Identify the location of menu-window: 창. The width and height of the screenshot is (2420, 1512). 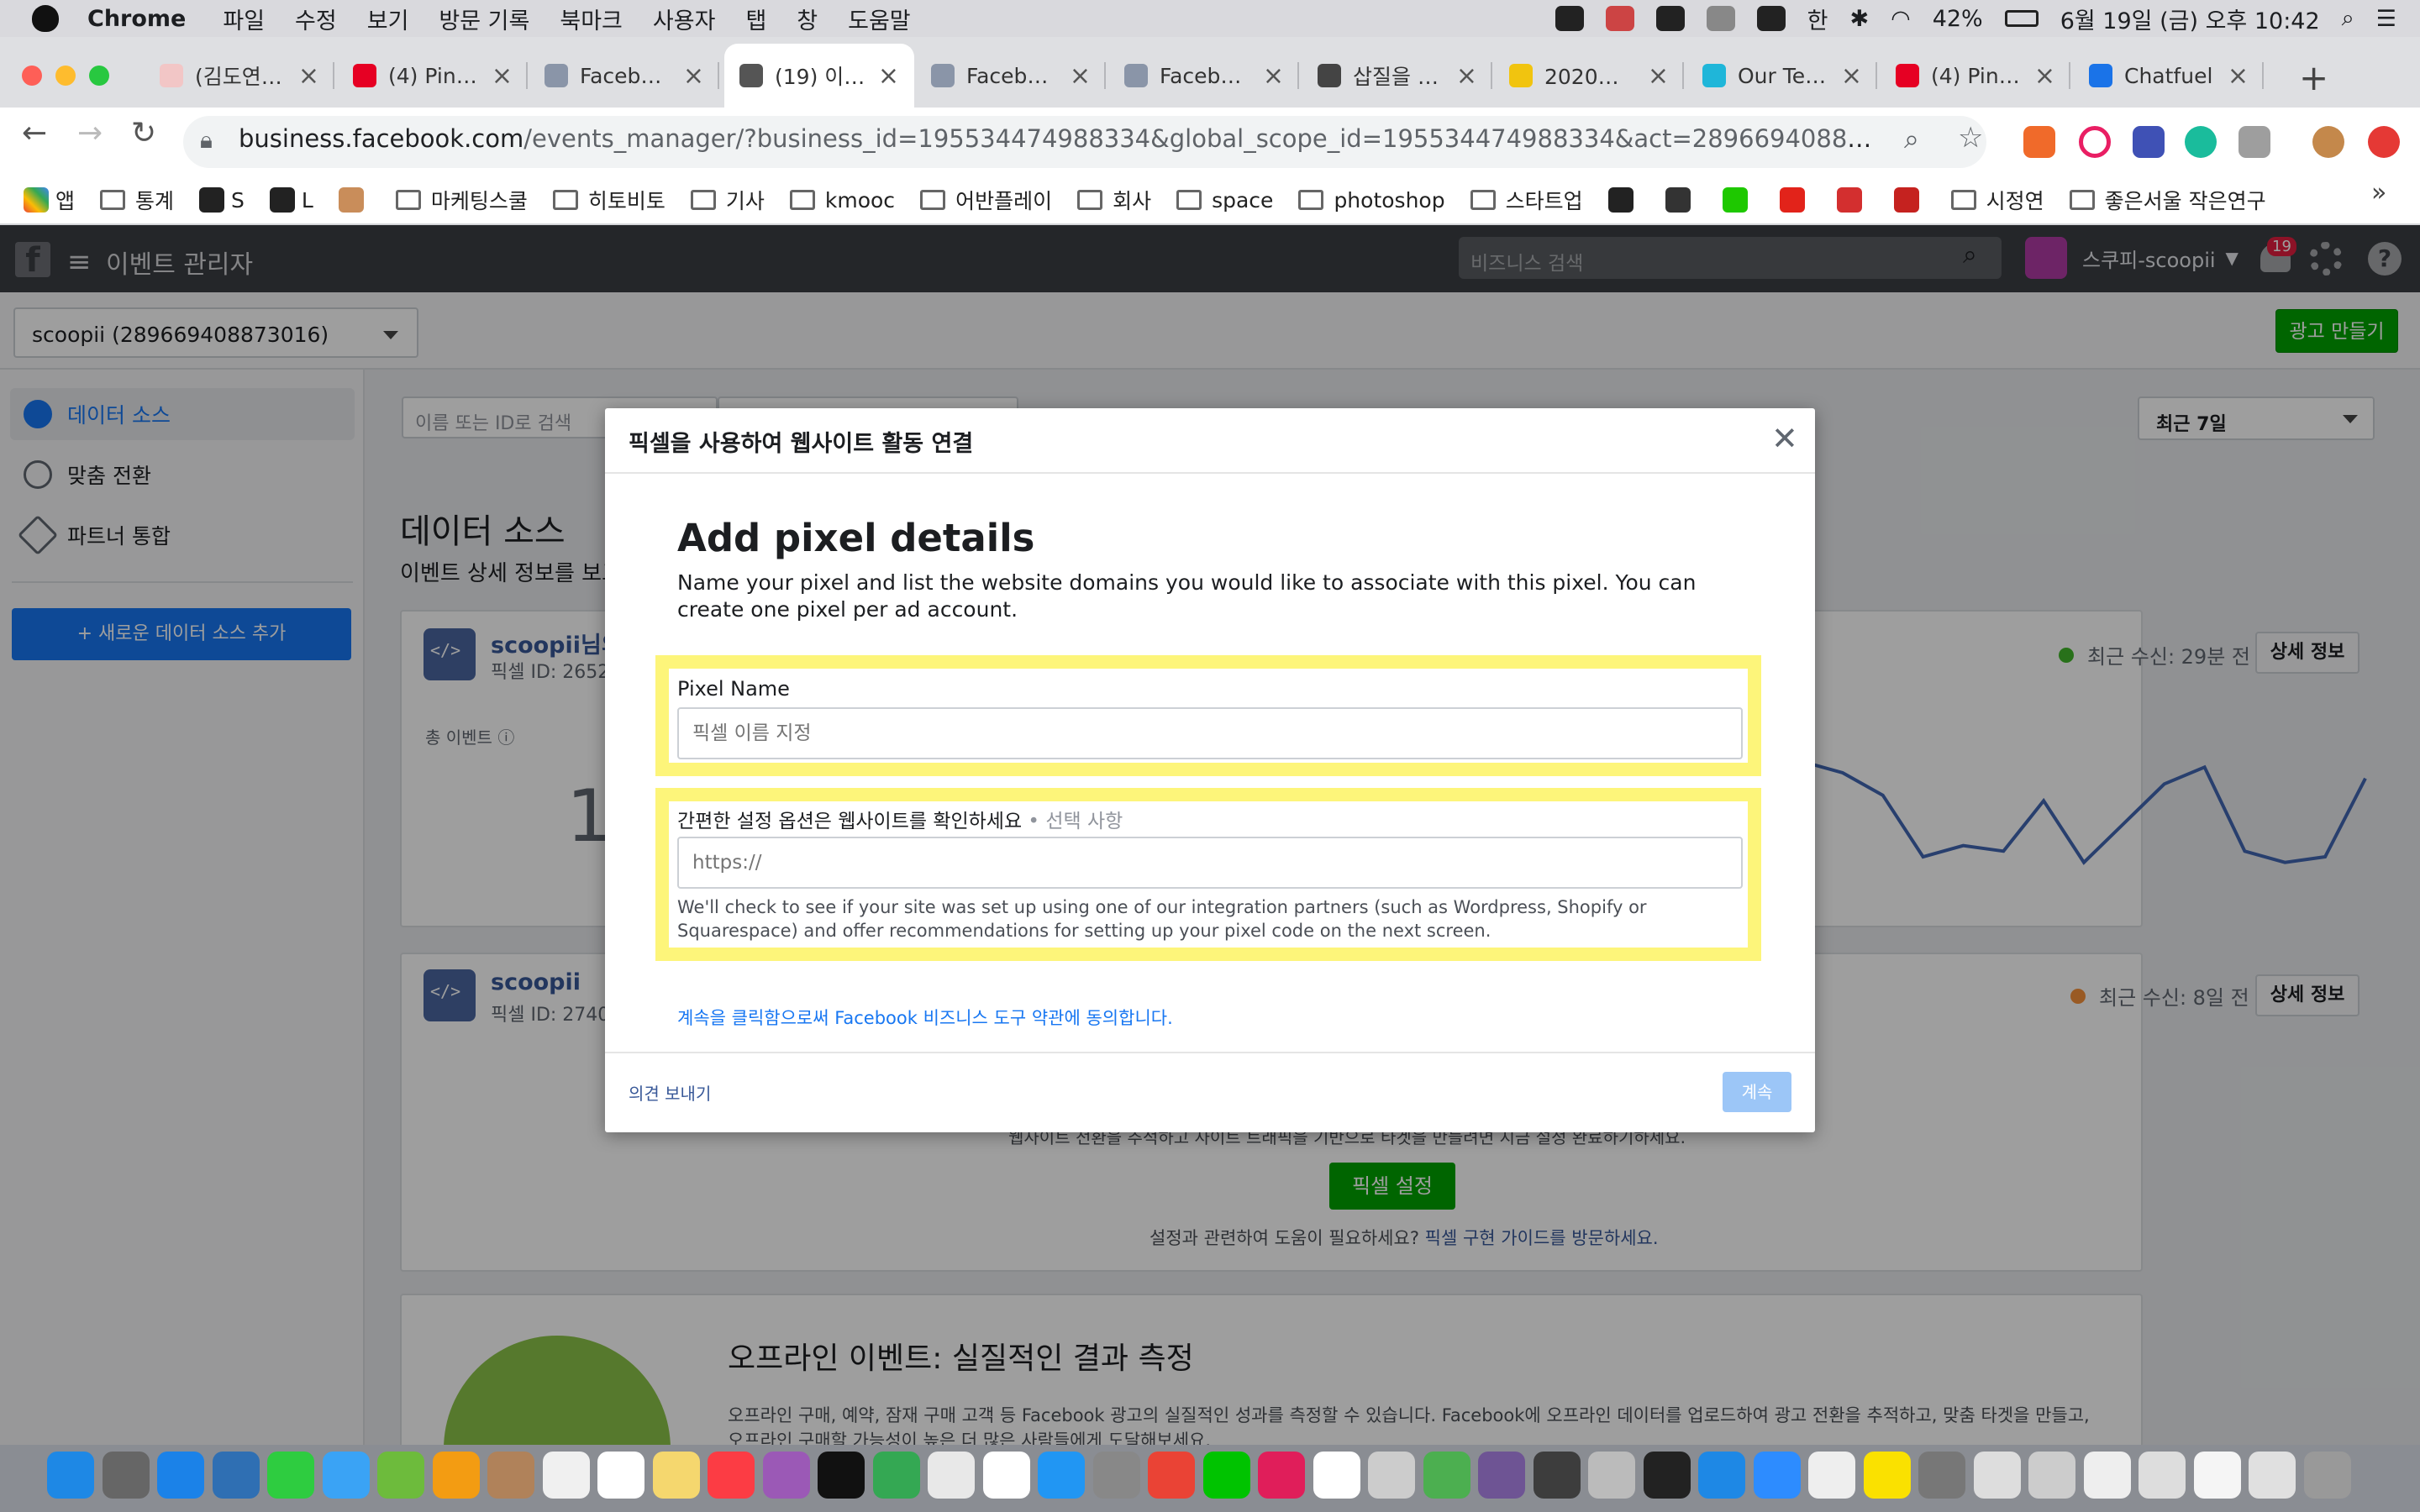
(808, 19).